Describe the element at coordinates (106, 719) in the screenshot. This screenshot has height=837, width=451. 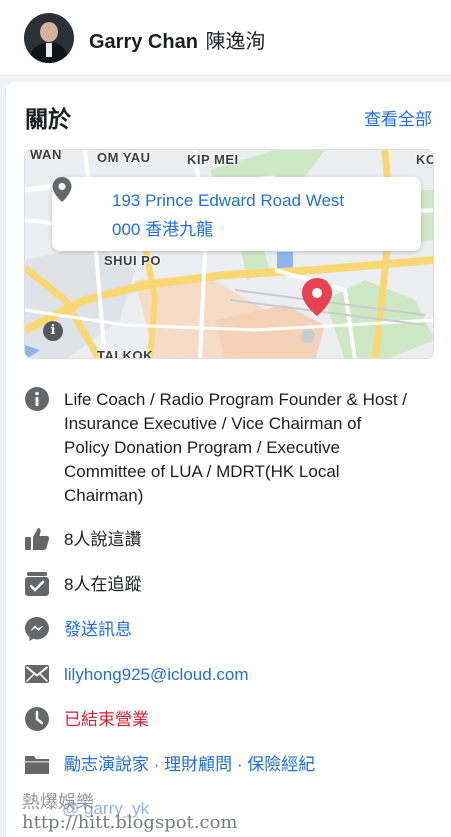
I see `hours-status: 已結束營業` at that location.